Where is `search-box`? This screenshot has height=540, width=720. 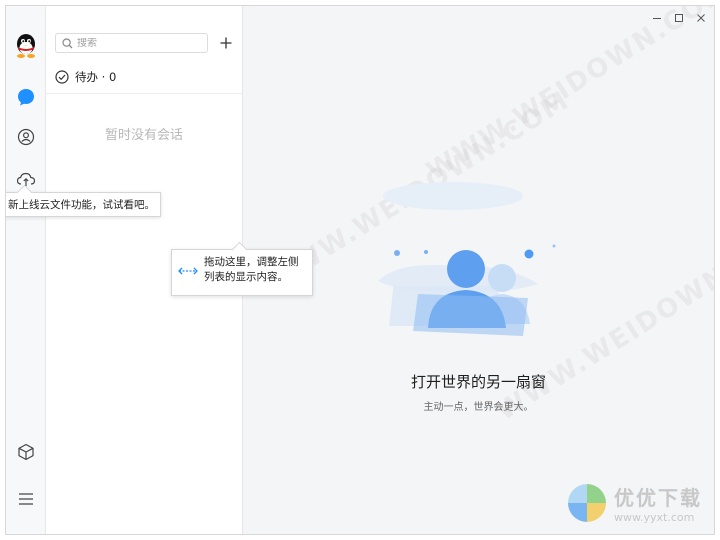
search-box is located at coordinates (131, 43).